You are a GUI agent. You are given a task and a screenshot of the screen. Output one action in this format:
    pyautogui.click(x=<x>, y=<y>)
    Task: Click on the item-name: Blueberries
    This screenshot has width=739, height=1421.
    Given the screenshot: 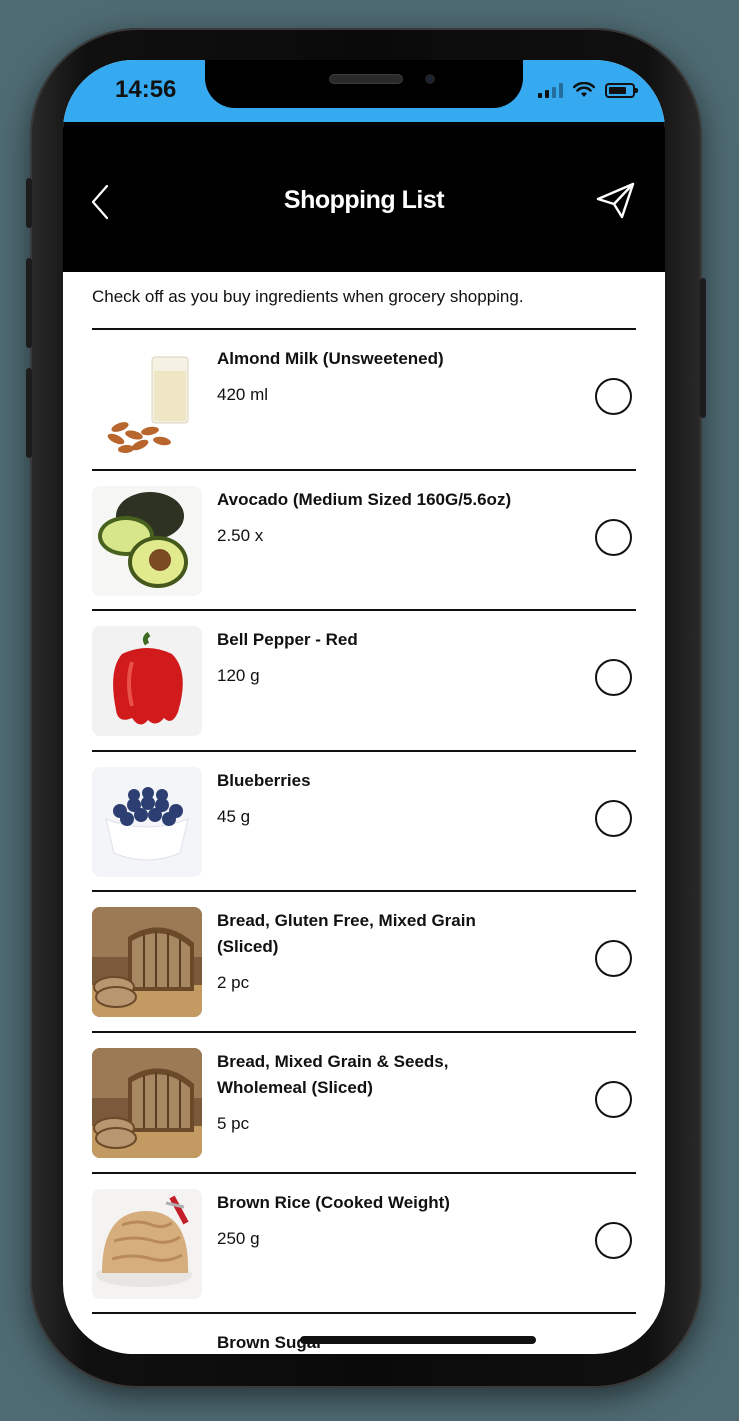 What is the action you would take?
    pyautogui.click(x=264, y=780)
    